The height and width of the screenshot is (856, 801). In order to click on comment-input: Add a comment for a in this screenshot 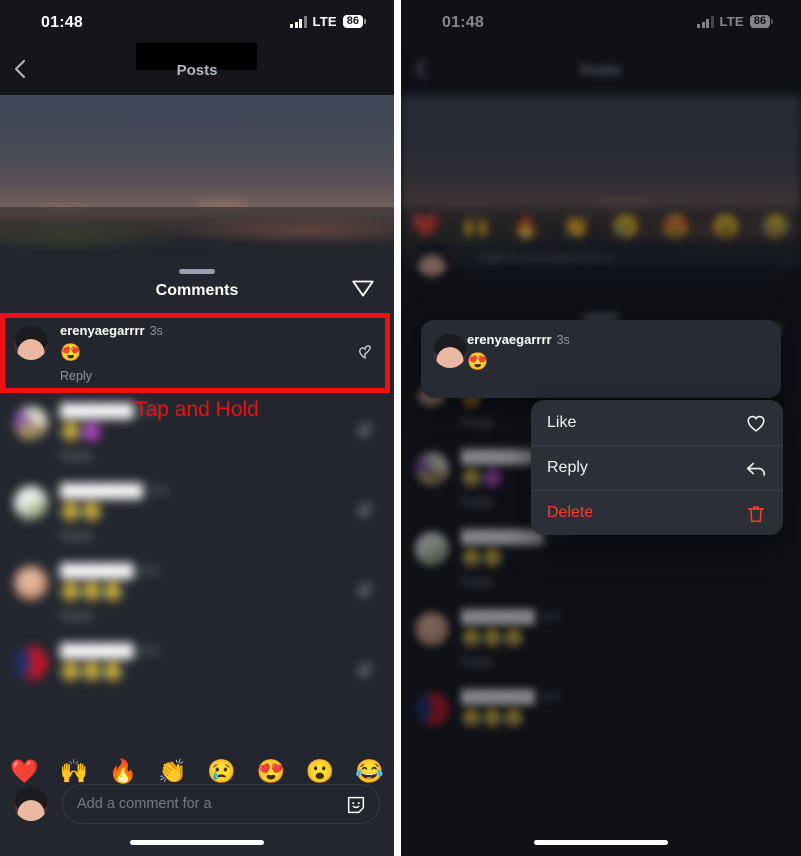, I will do `click(221, 804)`.